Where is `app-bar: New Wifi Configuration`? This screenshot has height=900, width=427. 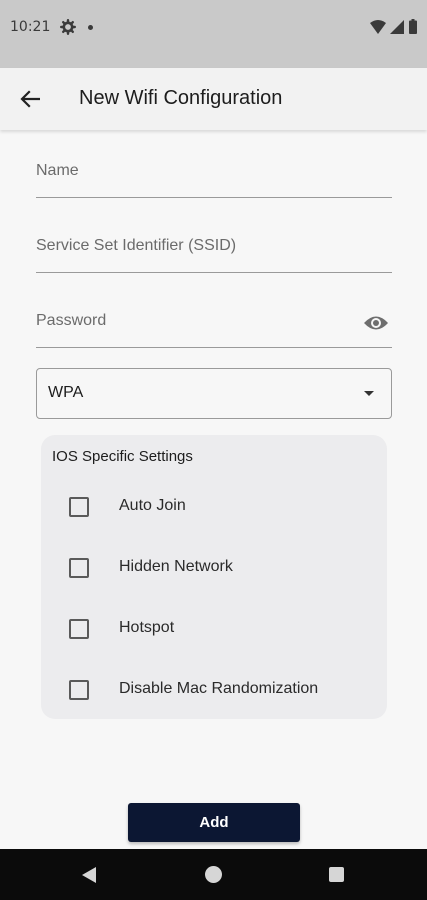
app-bar: New Wifi Configuration is located at coordinates (213, 99).